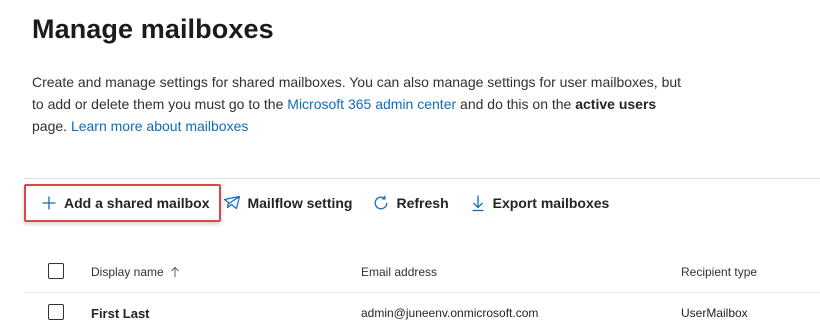  Describe the element at coordinates (478, 203) in the screenshot. I see `download-arrow-icon` at that location.